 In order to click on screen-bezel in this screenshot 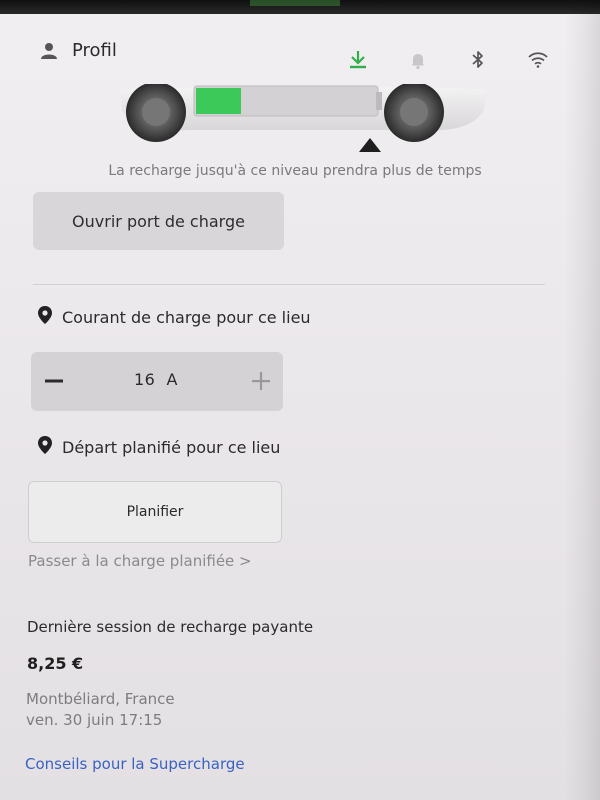, I will do `click(300, 7)`.